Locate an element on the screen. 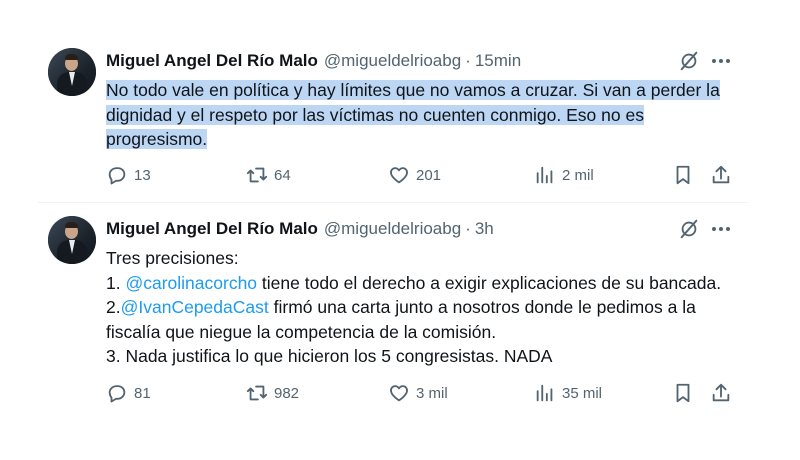  views-count: 2 mil is located at coordinates (578, 175).